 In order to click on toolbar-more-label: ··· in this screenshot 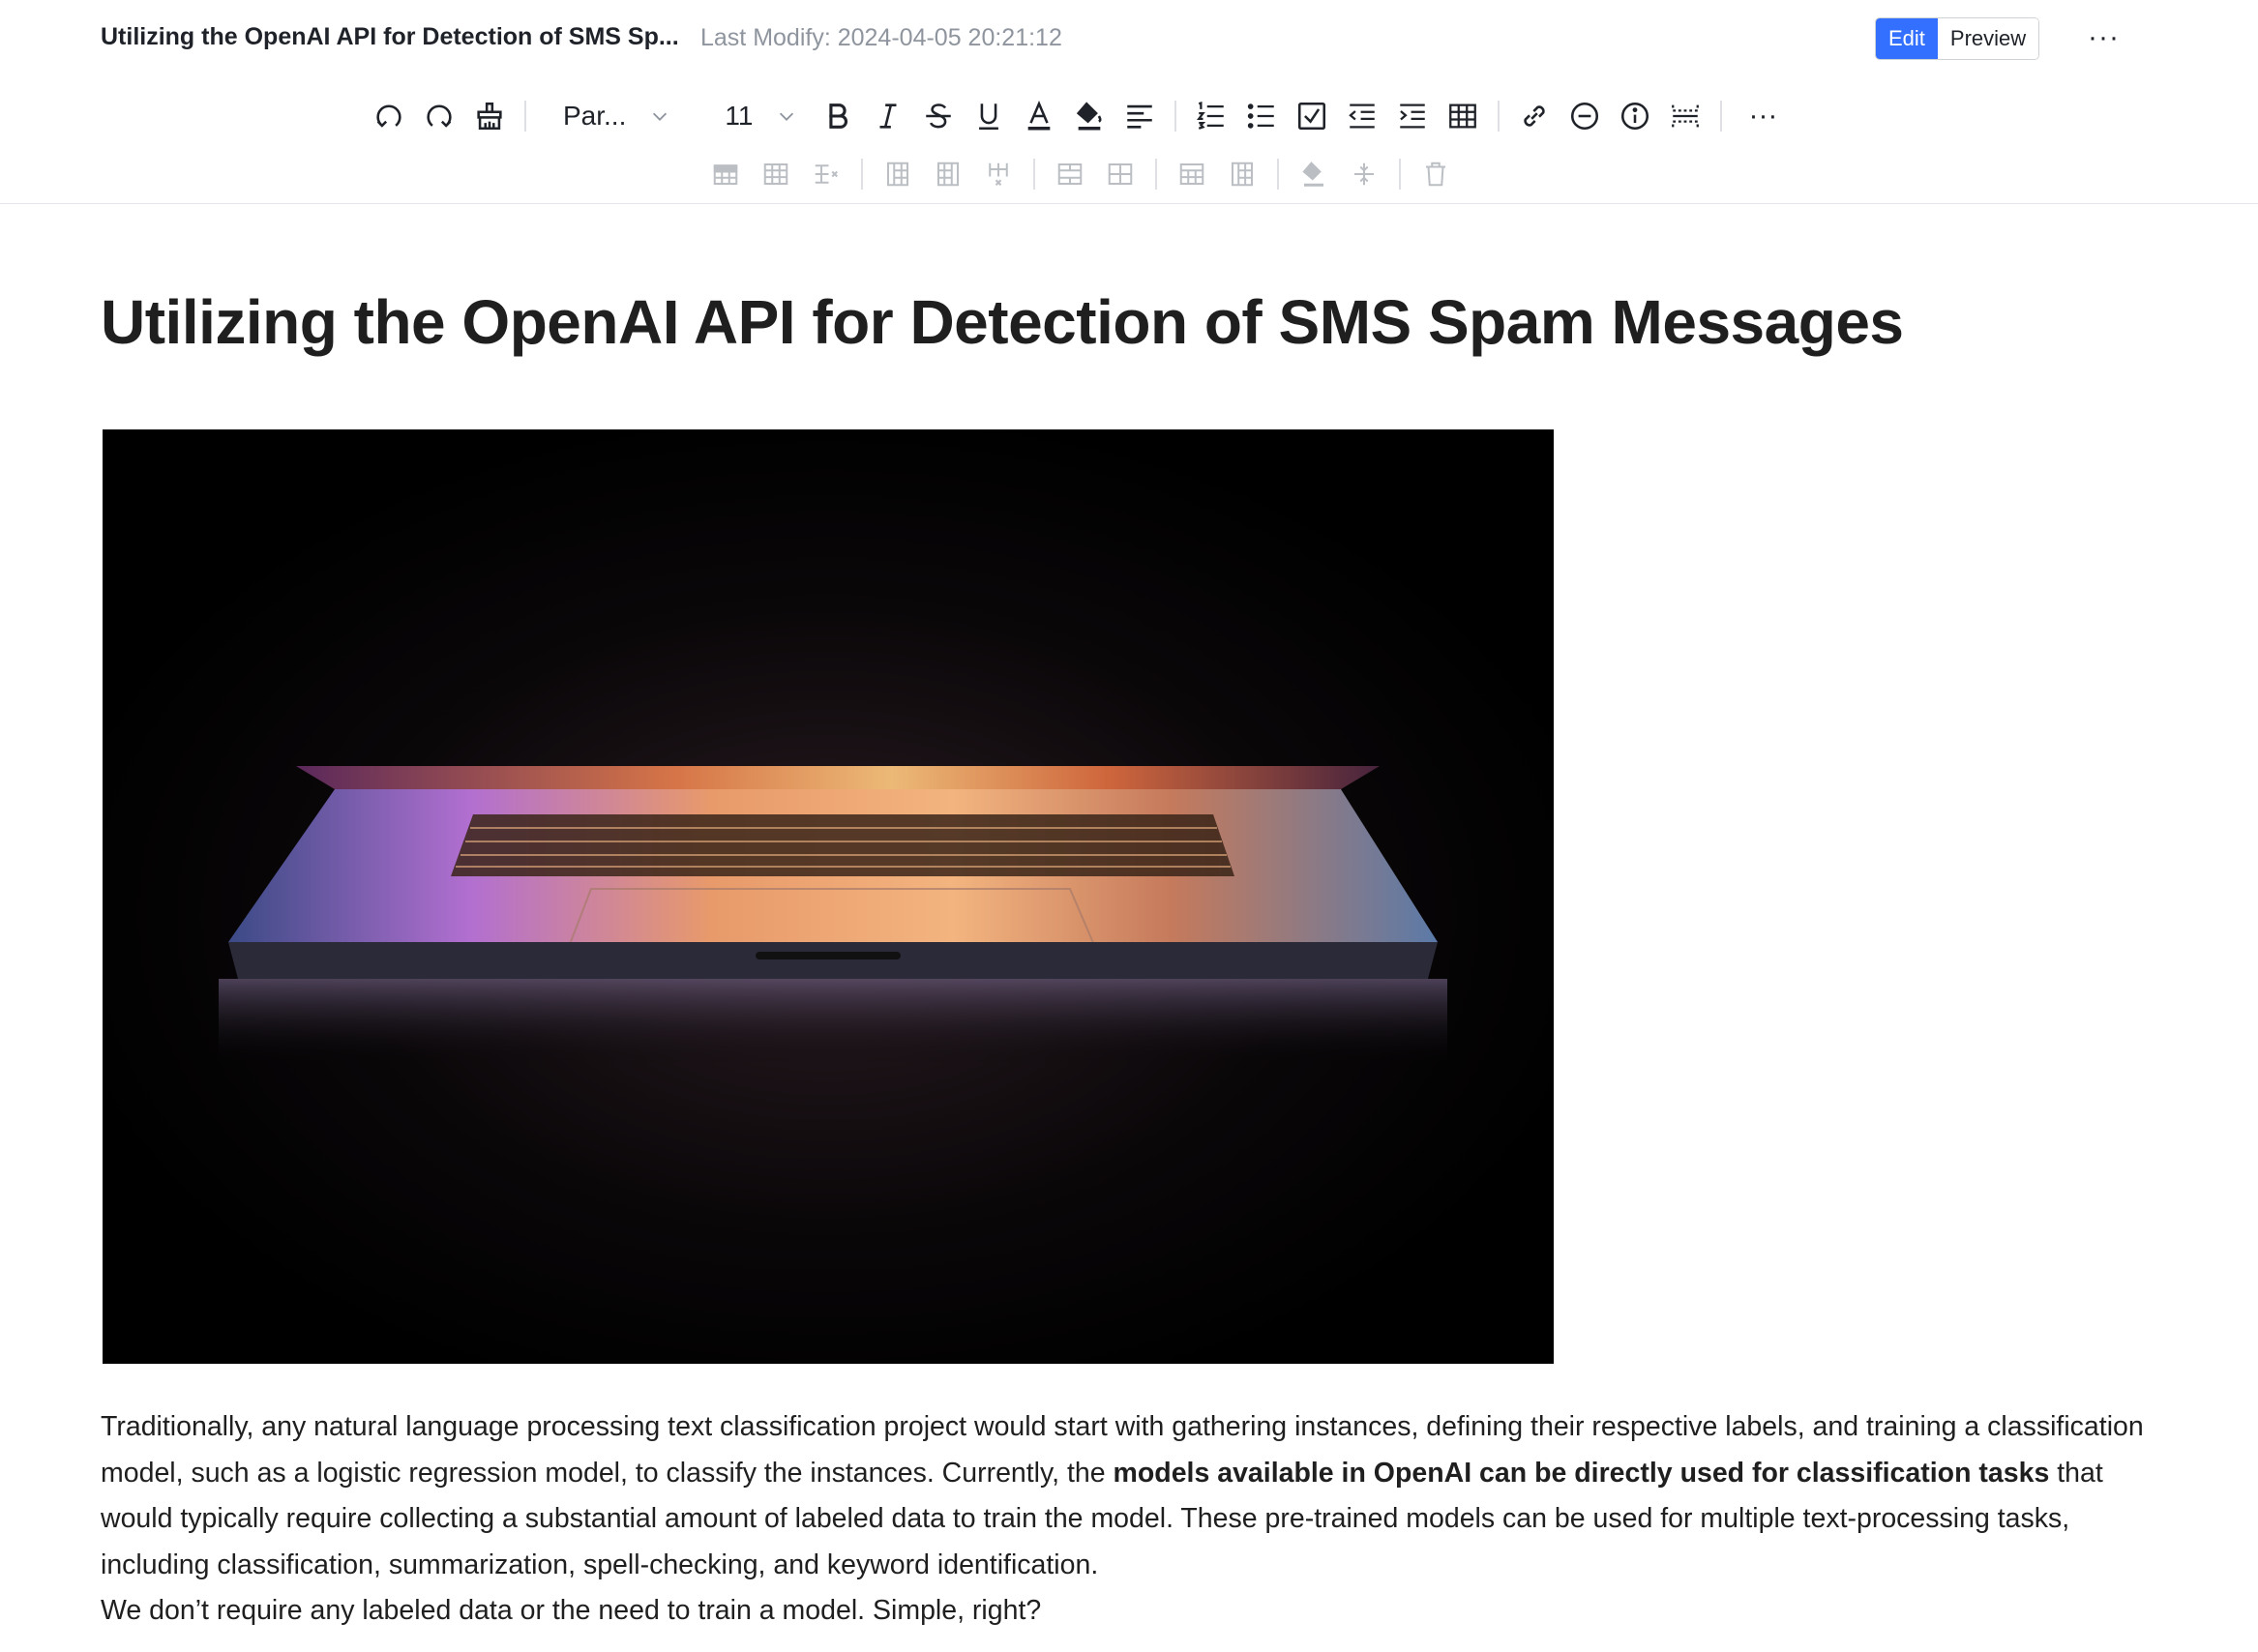, I will do `click(1763, 116)`.